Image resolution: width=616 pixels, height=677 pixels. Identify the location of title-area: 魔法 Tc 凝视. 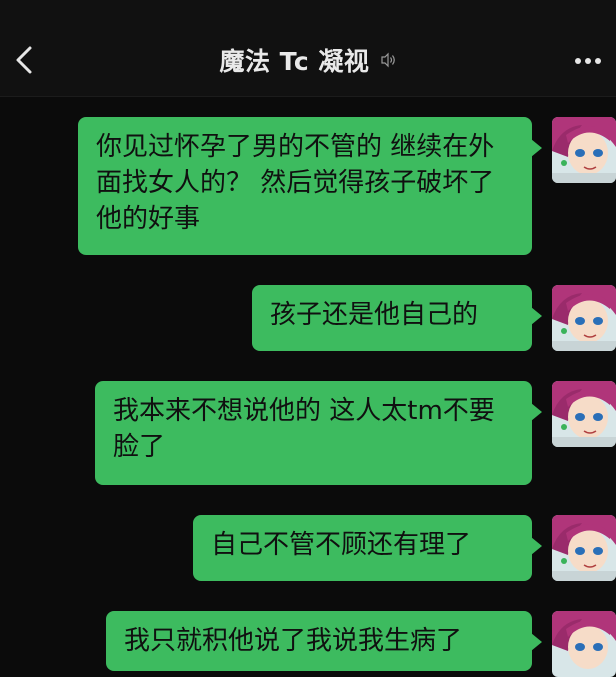
(308, 62).